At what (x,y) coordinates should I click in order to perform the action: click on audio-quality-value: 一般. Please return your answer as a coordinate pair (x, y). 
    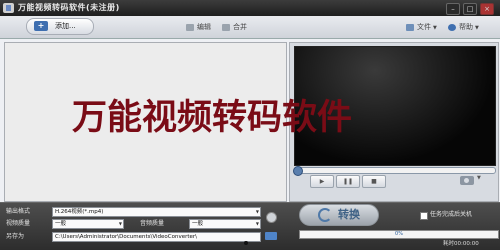
    Looking at the image, I should click on (198, 224).